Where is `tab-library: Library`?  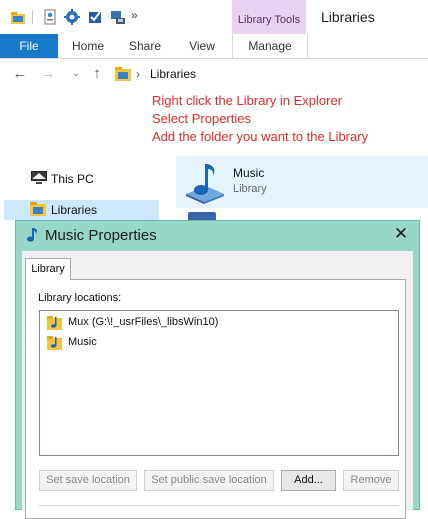
tab-library: Library is located at coordinates (48, 269).